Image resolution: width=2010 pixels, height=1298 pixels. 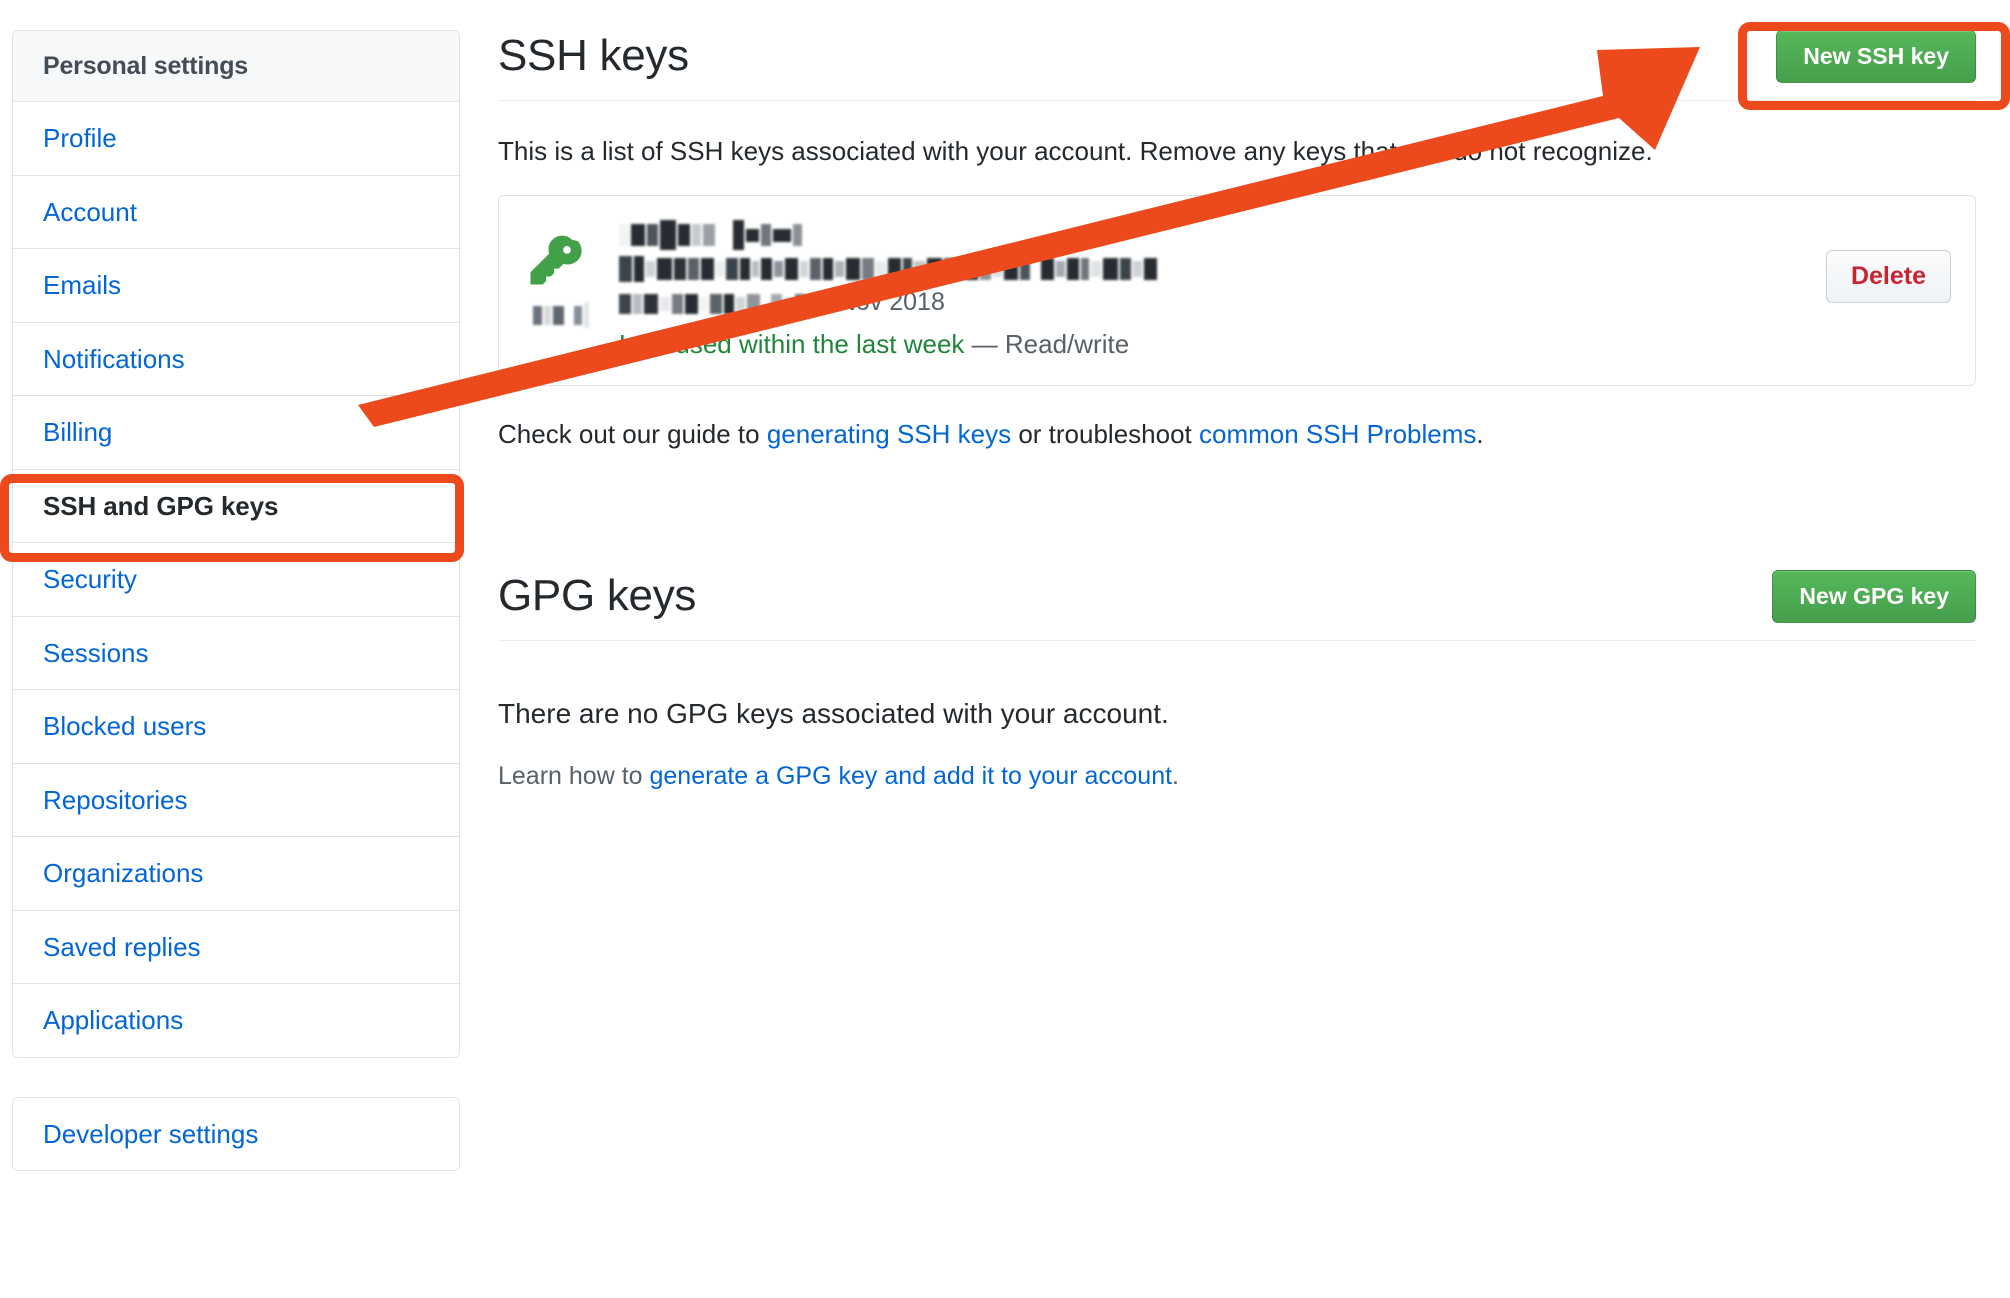 What do you see at coordinates (236, 286) in the screenshot?
I see `sidebar-item-emails: Emails` at bounding box center [236, 286].